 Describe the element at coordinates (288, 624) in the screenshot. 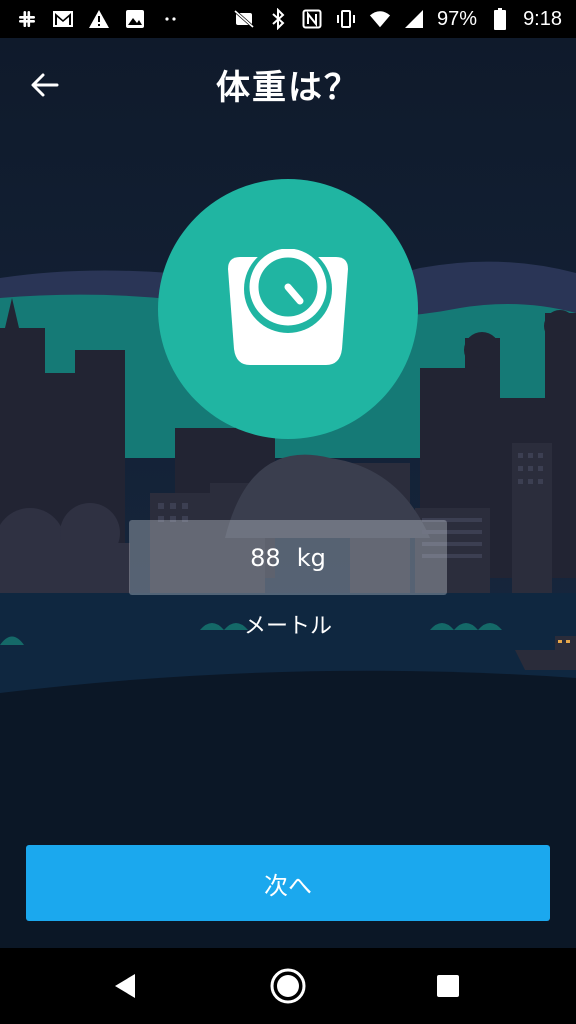

I see `unit-toggle-link: メートル` at that location.